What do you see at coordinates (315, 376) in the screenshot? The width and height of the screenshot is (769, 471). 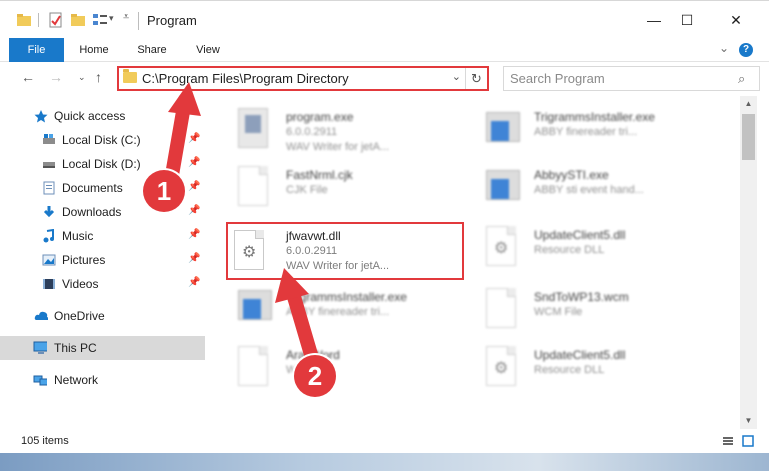 I see `step-badge-2: 2` at bounding box center [315, 376].